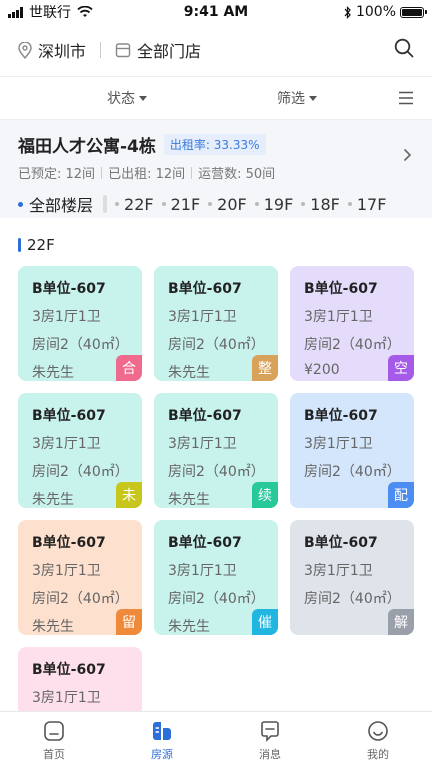 This screenshot has height=768, width=432. Describe the element at coordinates (270, 740) in the screenshot. I see `tab-messages: 消息` at that location.